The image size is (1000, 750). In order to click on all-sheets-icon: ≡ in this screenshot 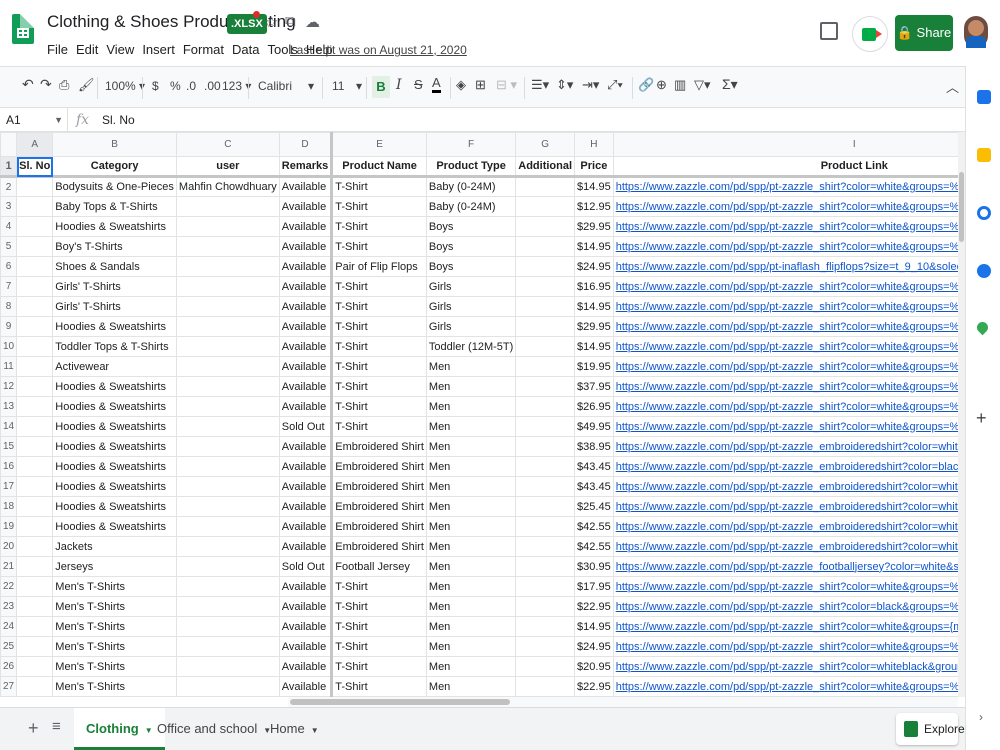, I will do `click(56, 726)`.